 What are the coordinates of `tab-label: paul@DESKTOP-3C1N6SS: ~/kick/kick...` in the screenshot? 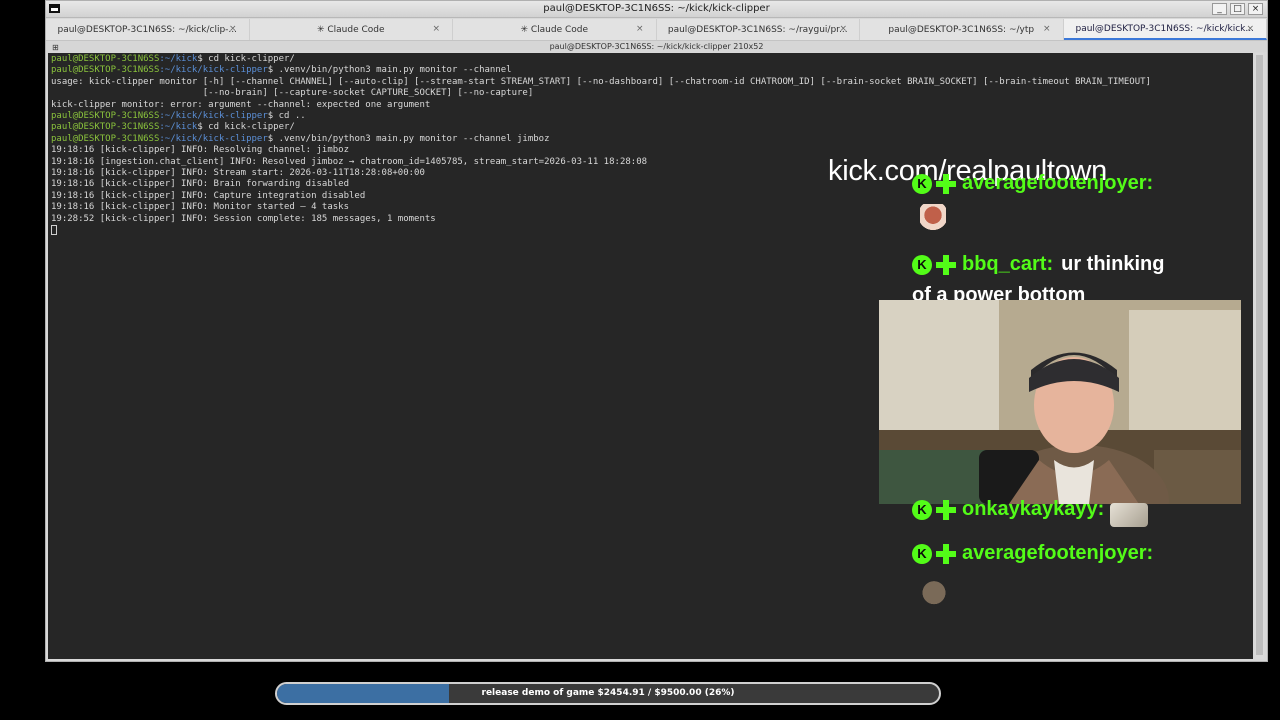 It's located at (1164, 28).